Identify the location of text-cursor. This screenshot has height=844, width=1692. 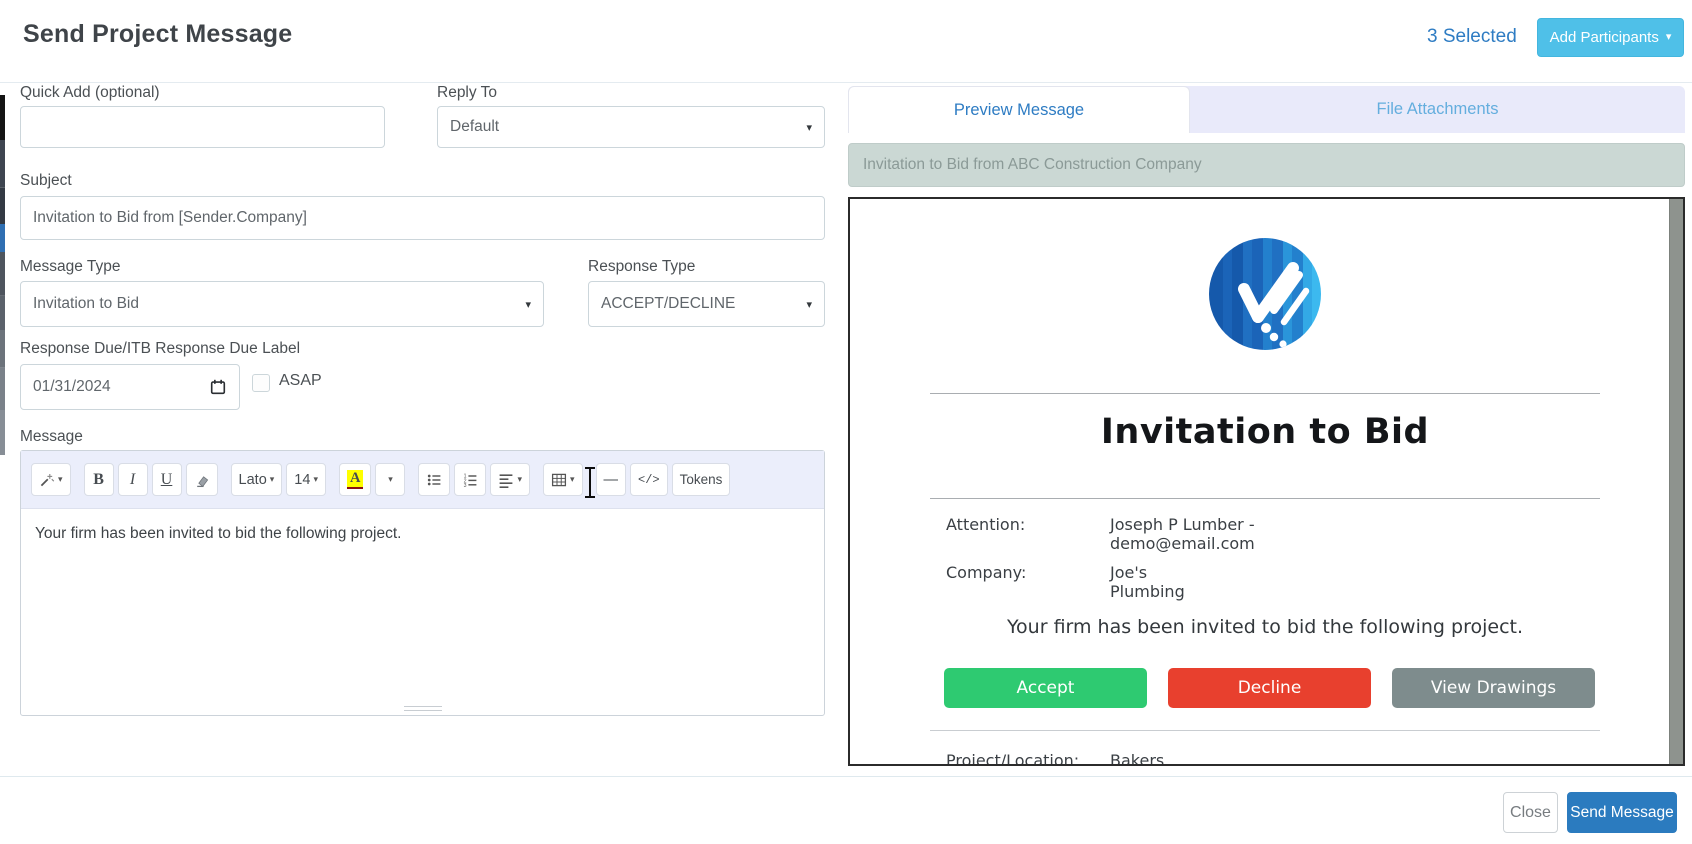
(590, 482).